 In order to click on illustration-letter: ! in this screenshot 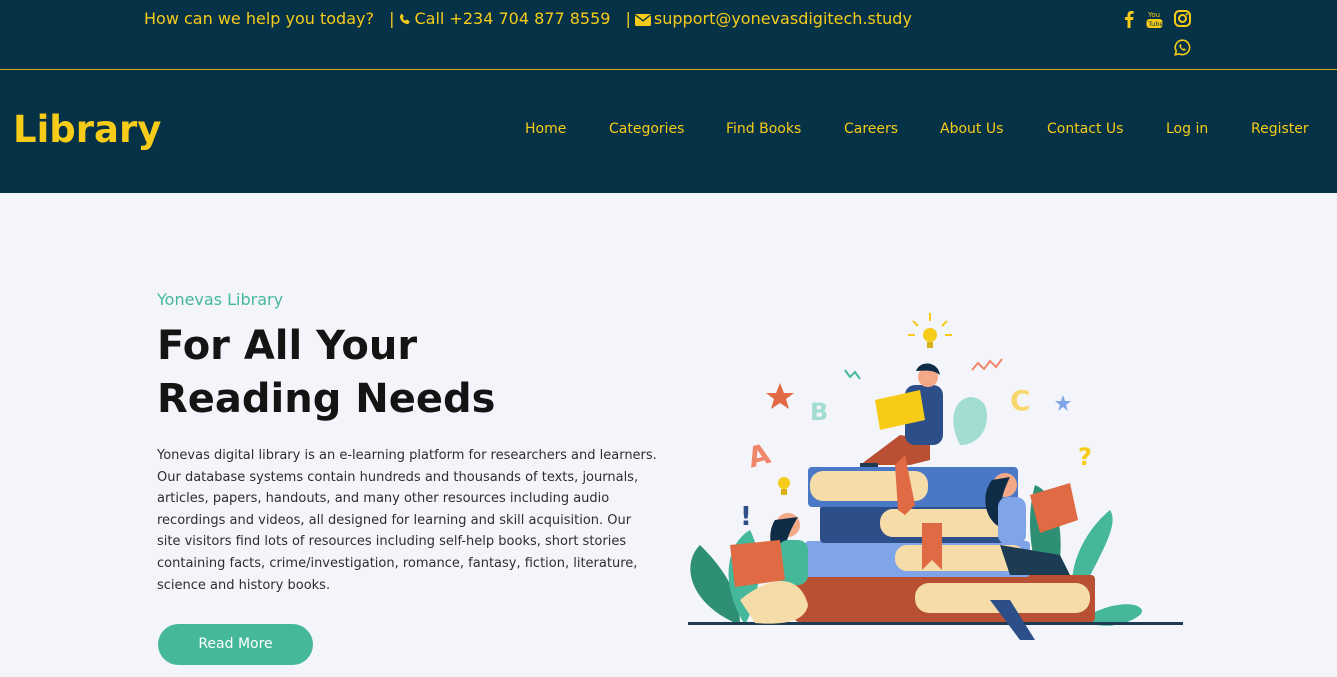, I will do `click(746, 517)`.